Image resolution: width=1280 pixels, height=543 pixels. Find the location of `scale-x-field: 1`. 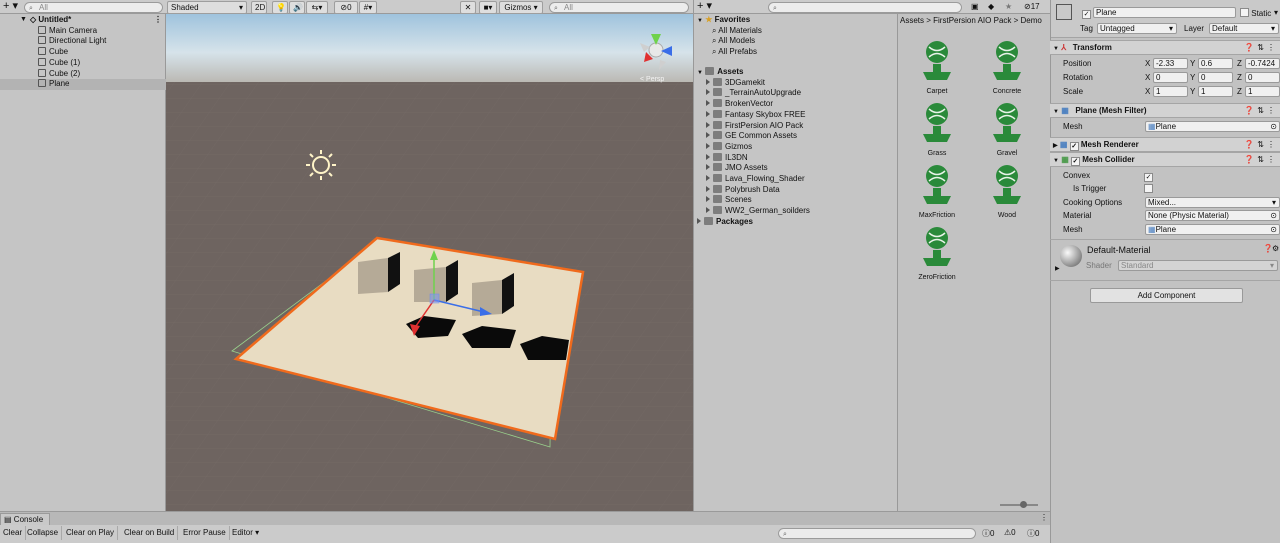

scale-x-field: 1 is located at coordinates (1170, 91).